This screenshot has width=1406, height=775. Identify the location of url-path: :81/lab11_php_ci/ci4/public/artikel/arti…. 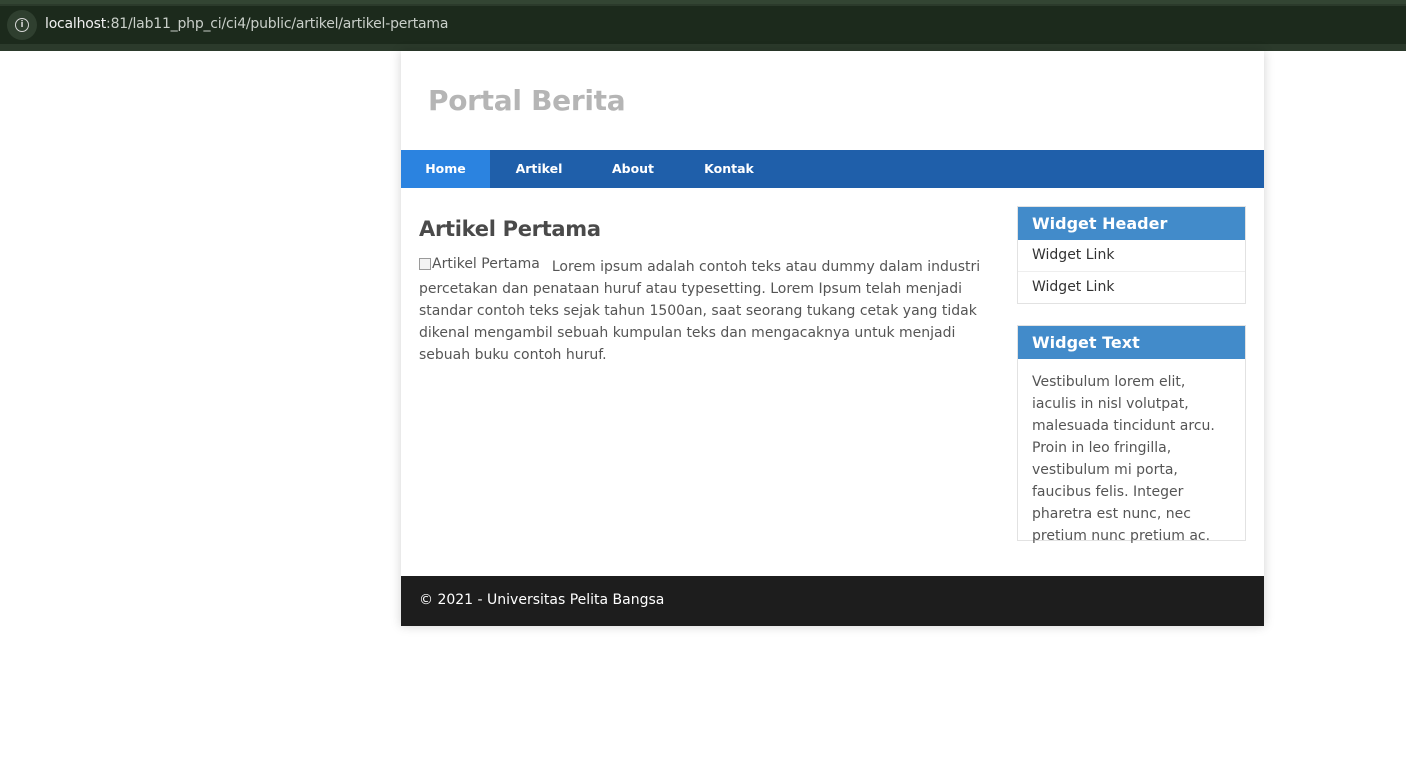
(277, 24).